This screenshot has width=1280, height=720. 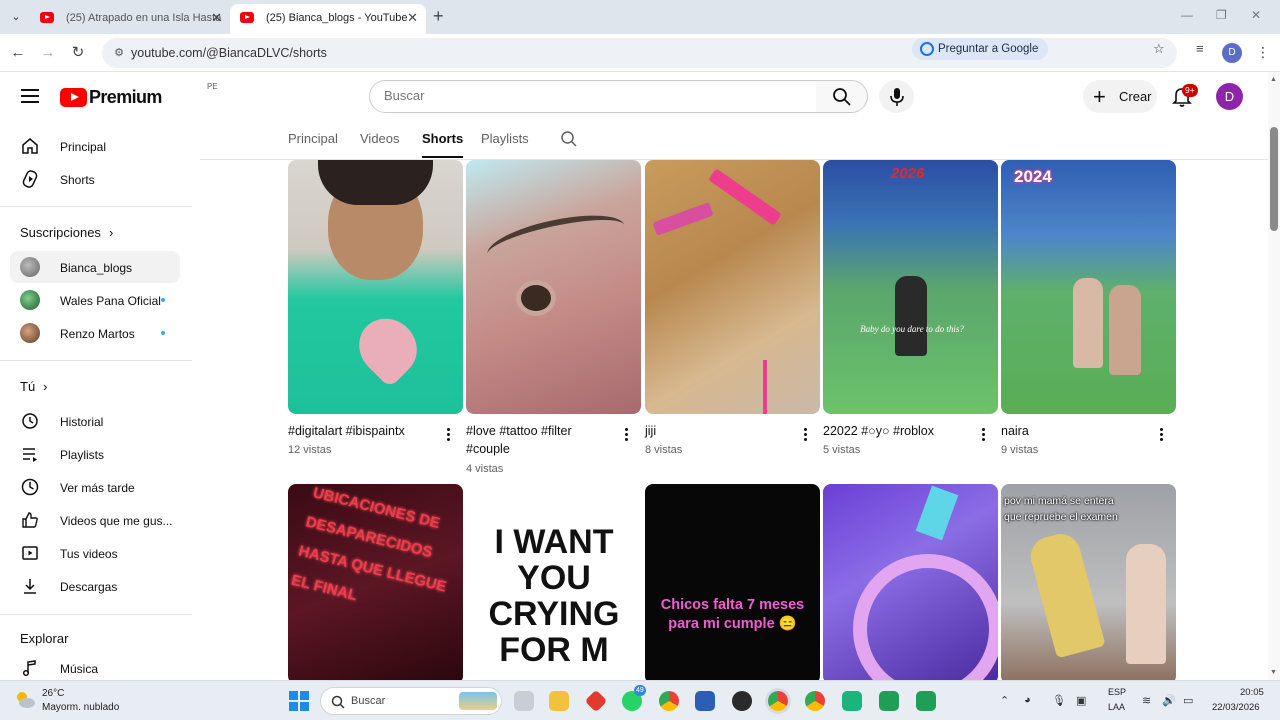 I want to click on weather-temperature: 26°C, so click(x=53, y=693).